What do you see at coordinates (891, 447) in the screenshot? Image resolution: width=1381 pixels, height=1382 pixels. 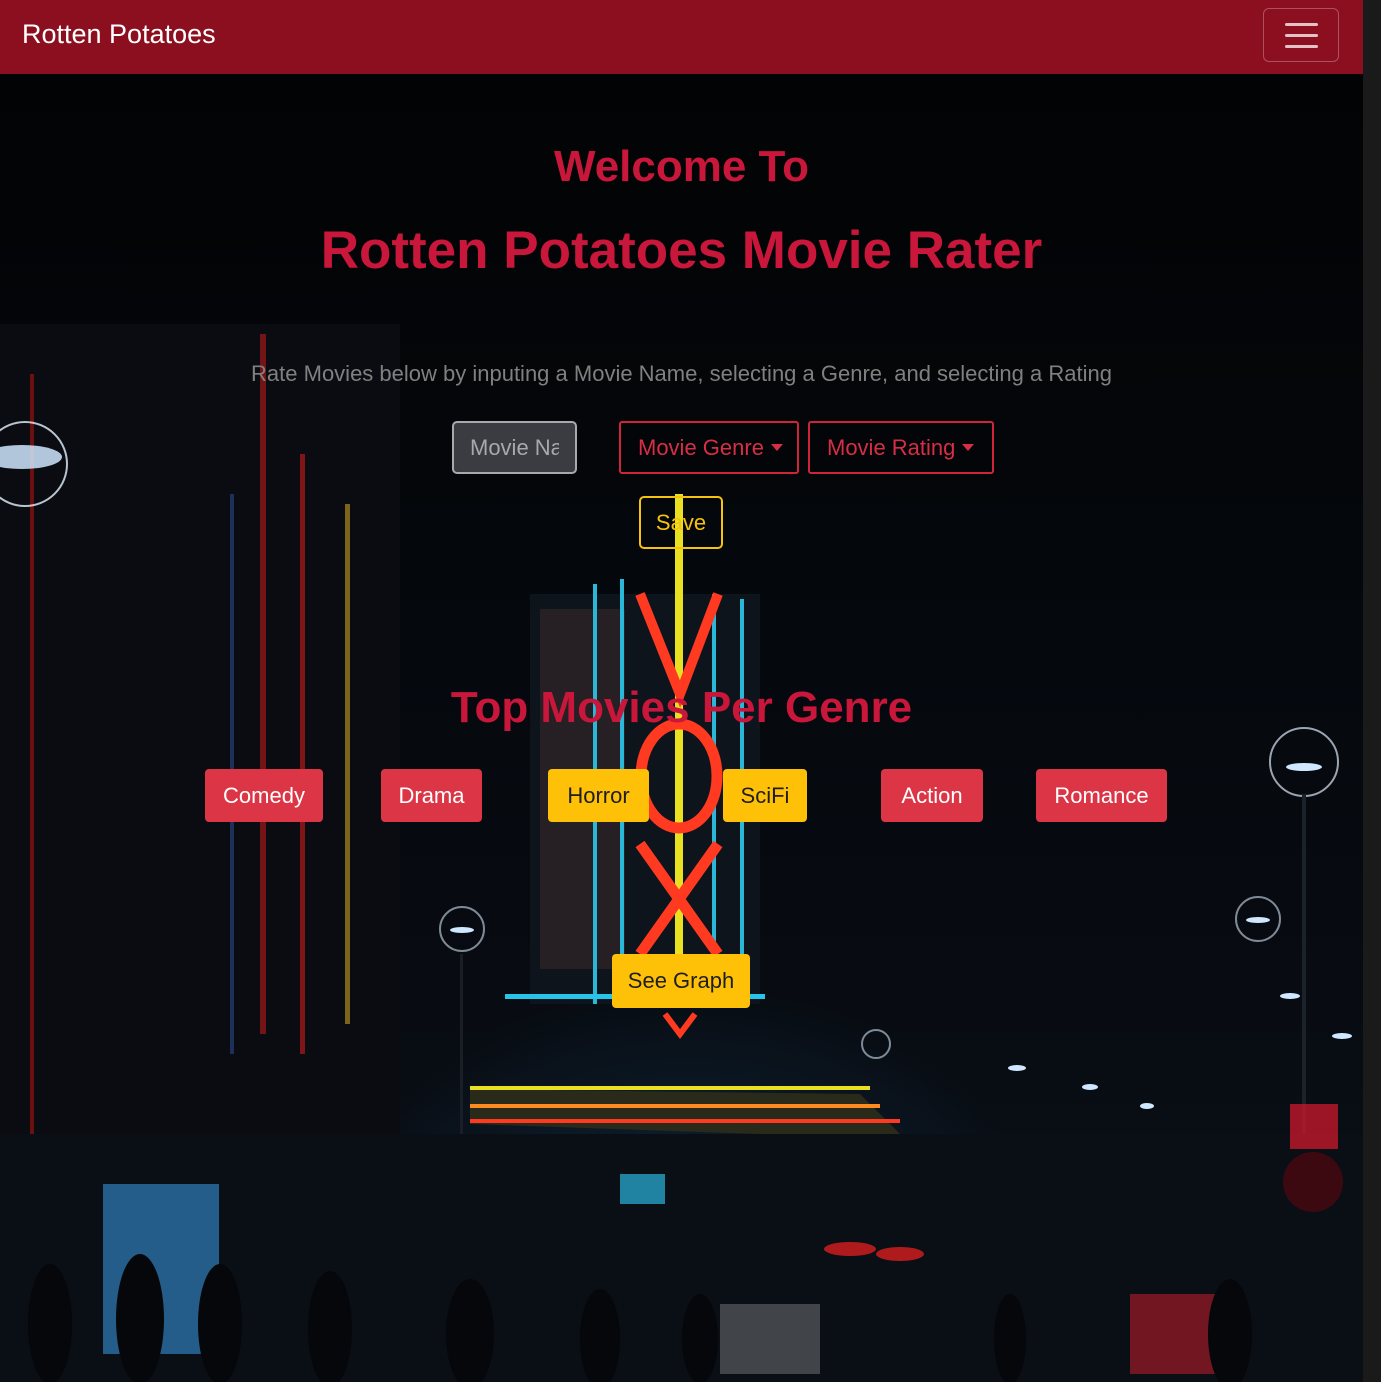 I see `movie-rating-label: Movie Rating` at bounding box center [891, 447].